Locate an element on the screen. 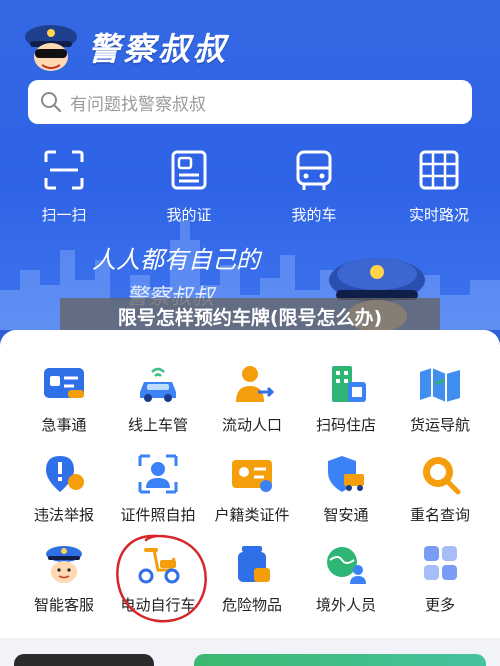 The image size is (500, 666). service-online-vehicle: 线上车管 is located at coordinates (158, 398).